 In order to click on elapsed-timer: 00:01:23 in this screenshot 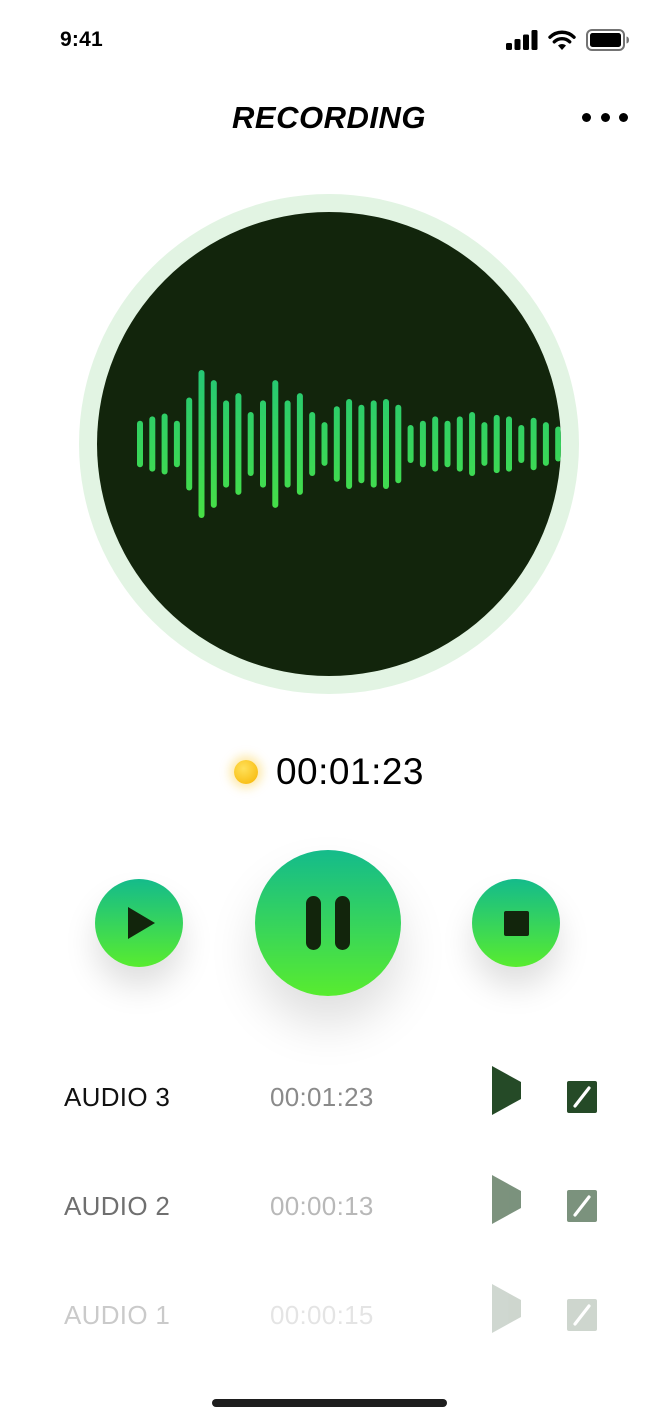, I will do `click(350, 771)`.